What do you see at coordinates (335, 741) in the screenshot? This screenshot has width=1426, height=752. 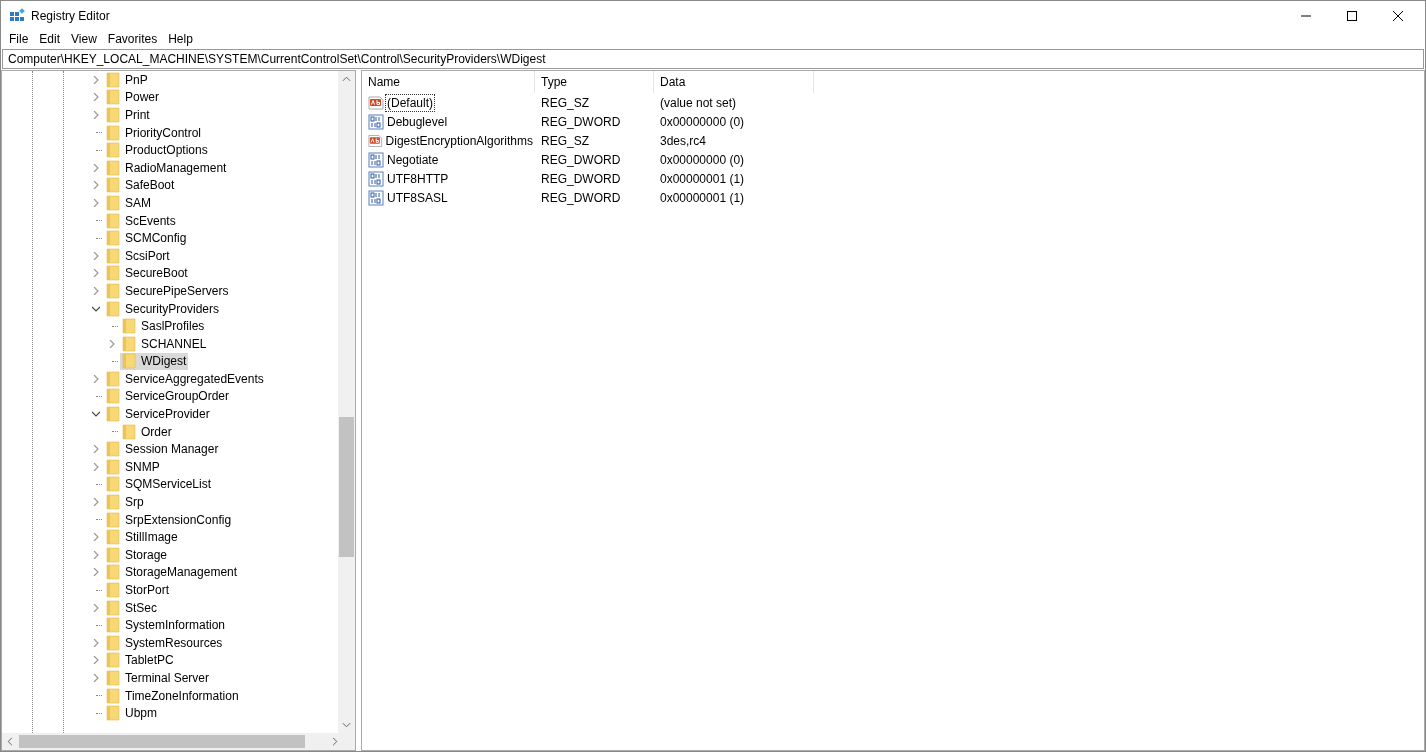 I see `scroll-right-icon` at bounding box center [335, 741].